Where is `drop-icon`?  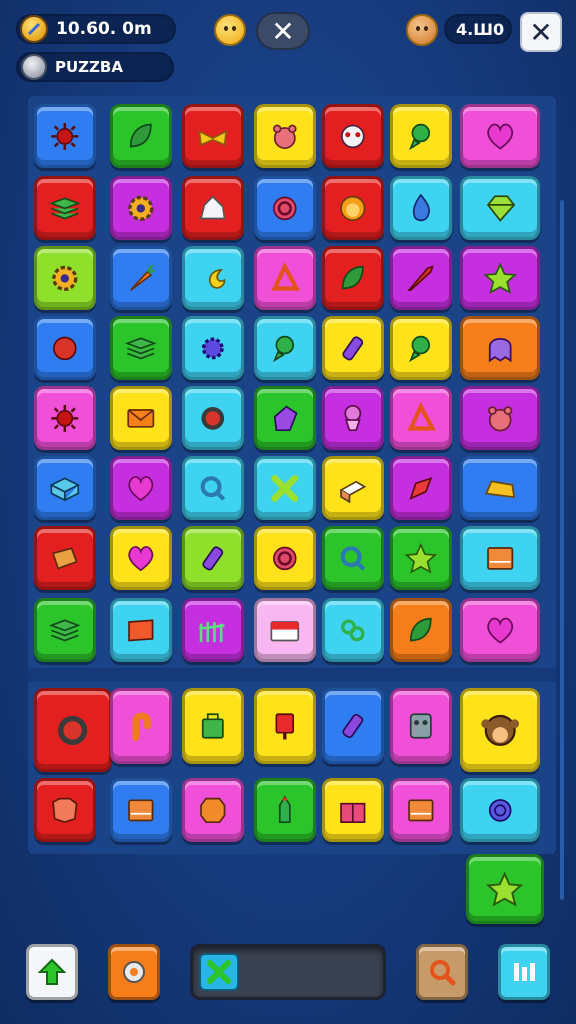 drop-icon is located at coordinates (422, 207).